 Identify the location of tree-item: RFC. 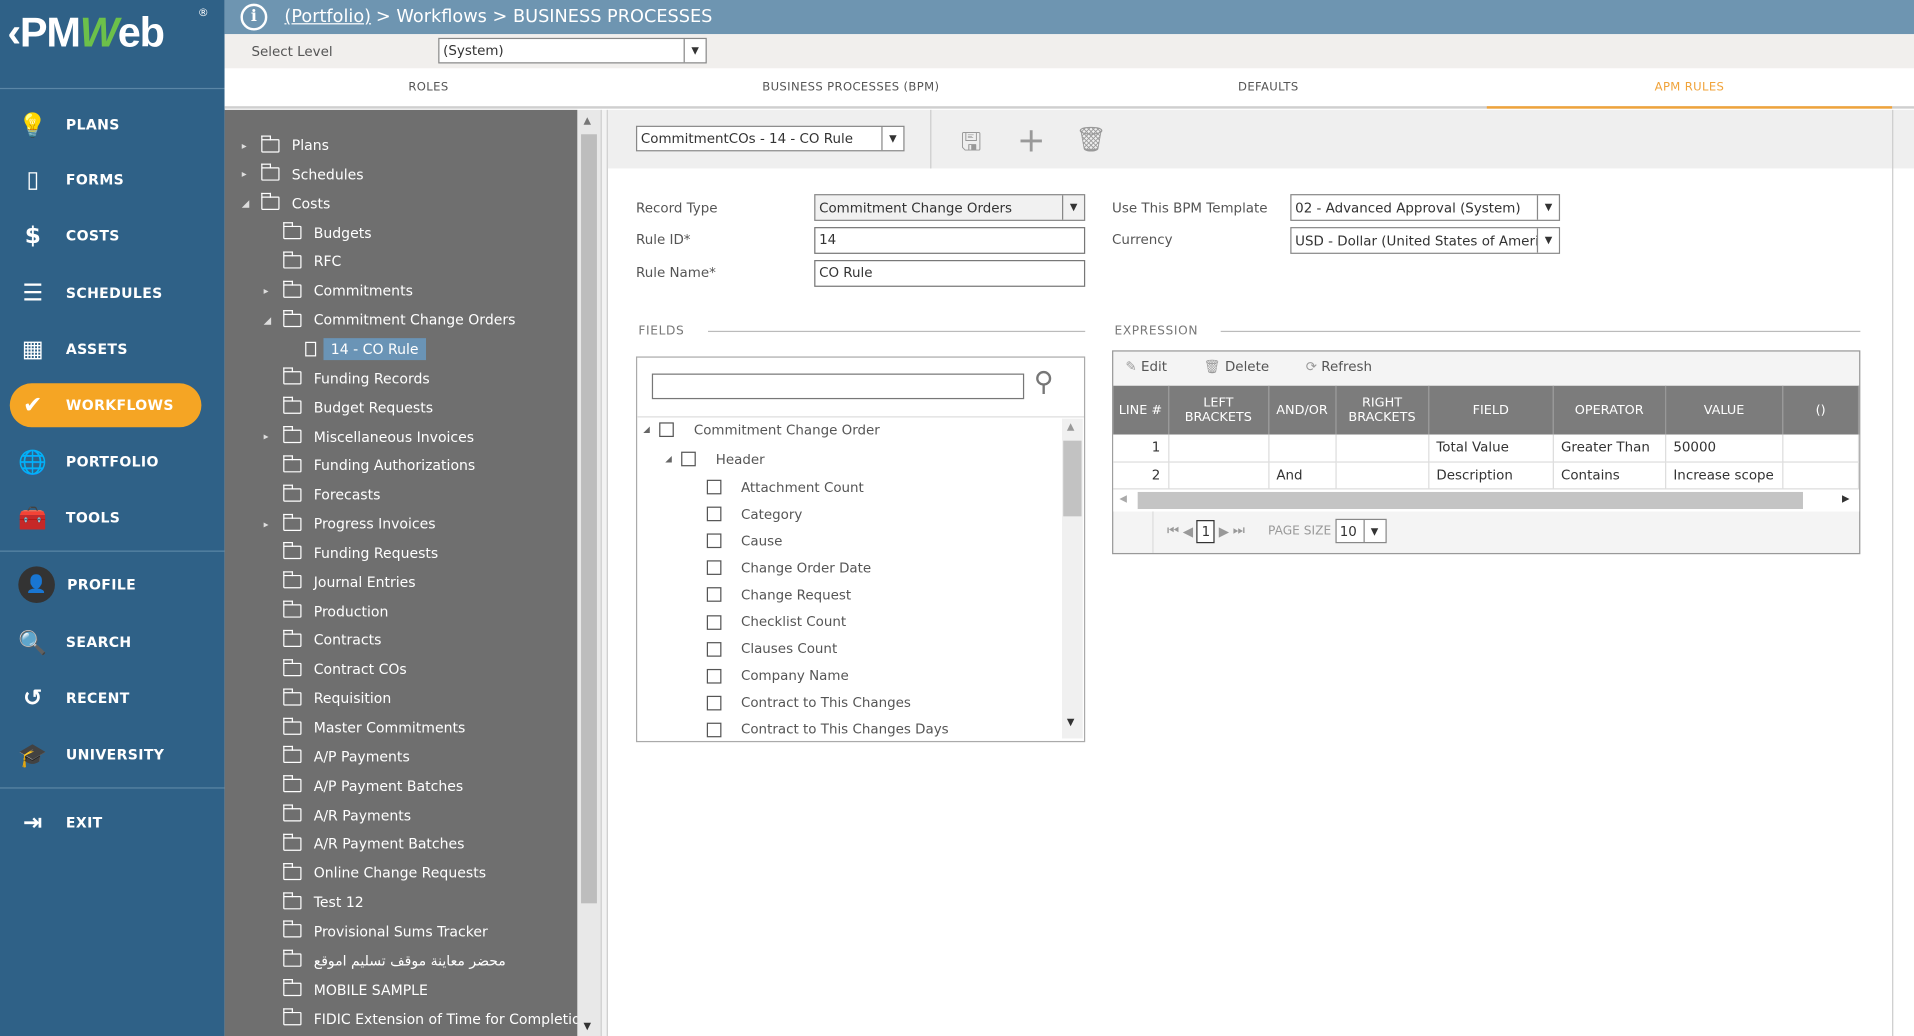
(302, 261).